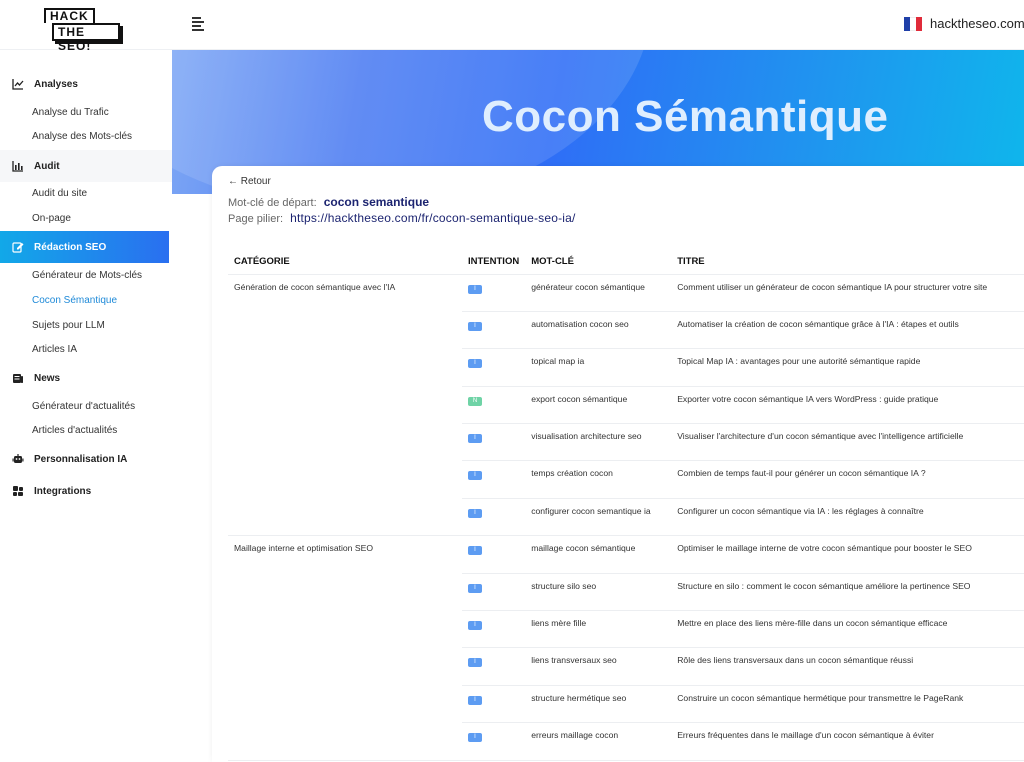 The height and width of the screenshot is (762, 1024). Describe the element at coordinates (847, 262) in the screenshot. I see `column-header-titre: TITRE` at that location.